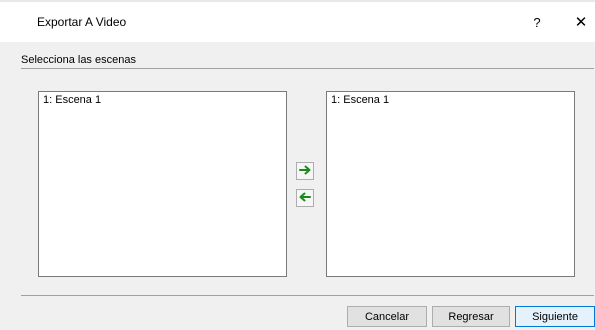 This screenshot has height=330, width=595. What do you see at coordinates (555, 316) in the screenshot?
I see `next-button: Siguiente` at bounding box center [555, 316].